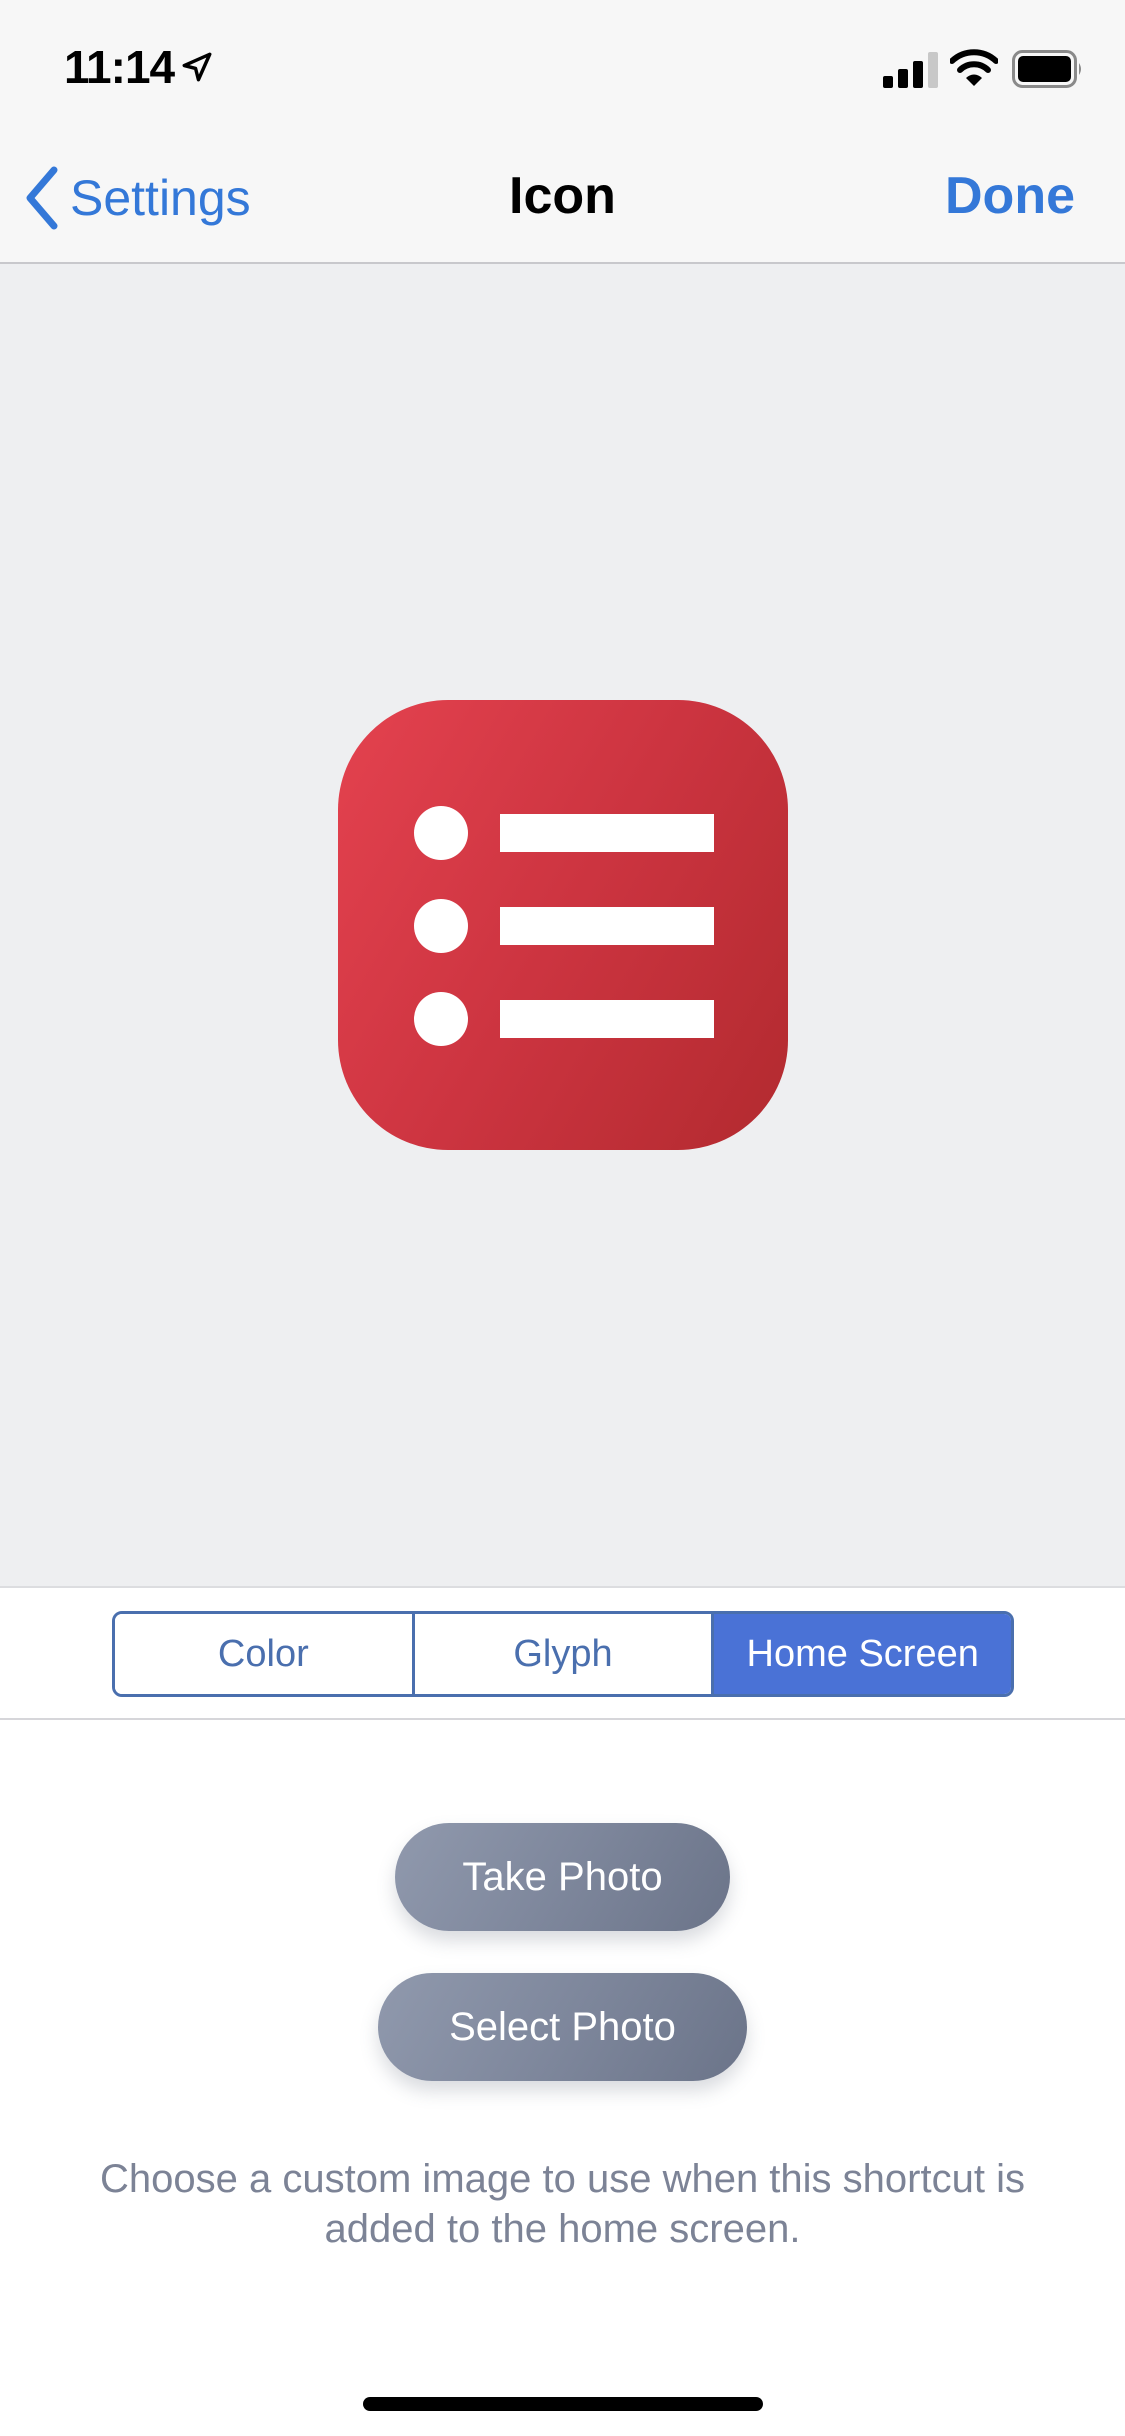 This screenshot has width=1125, height=2436. What do you see at coordinates (974, 67) in the screenshot?
I see `wifi-icon` at bounding box center [974, 67].